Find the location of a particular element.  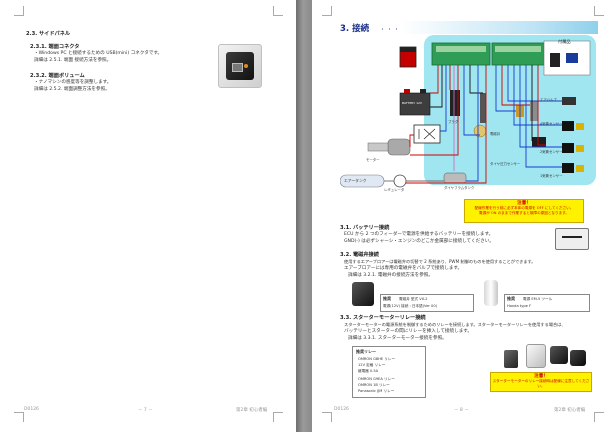

box-title: 推奨リレー is located at coordinates (366, 351).